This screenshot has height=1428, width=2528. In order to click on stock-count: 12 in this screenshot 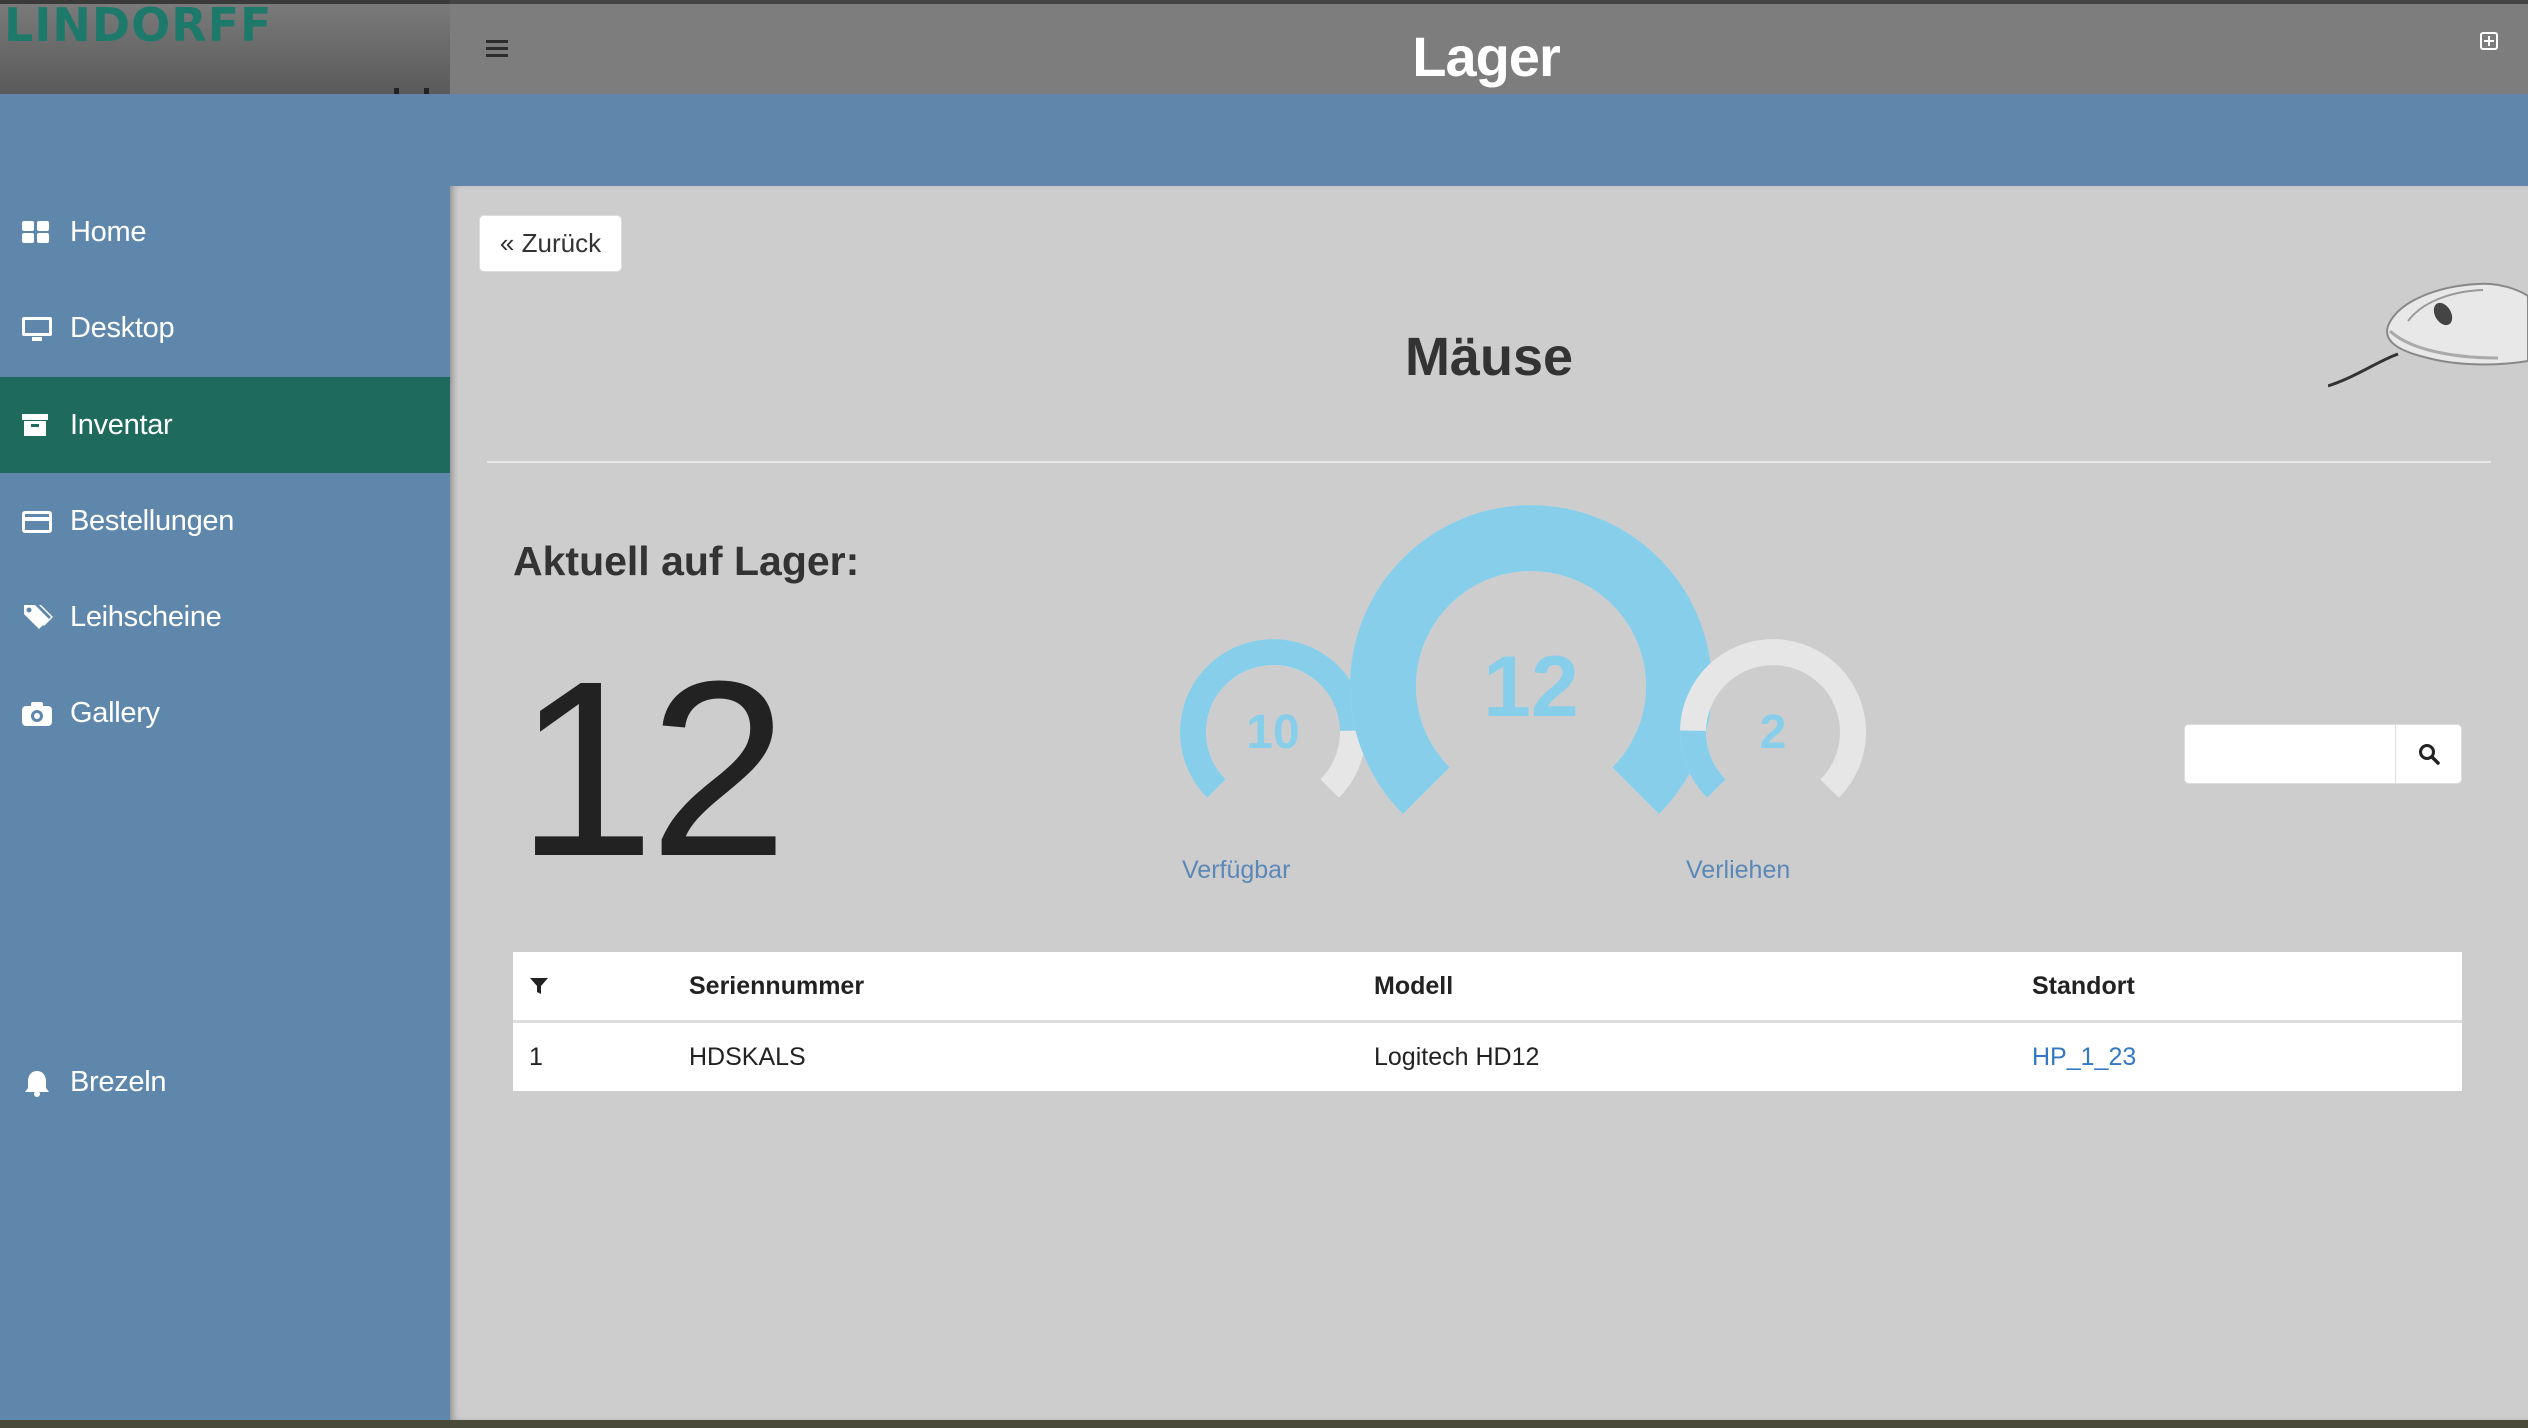, I will do `click(652, 768)`.